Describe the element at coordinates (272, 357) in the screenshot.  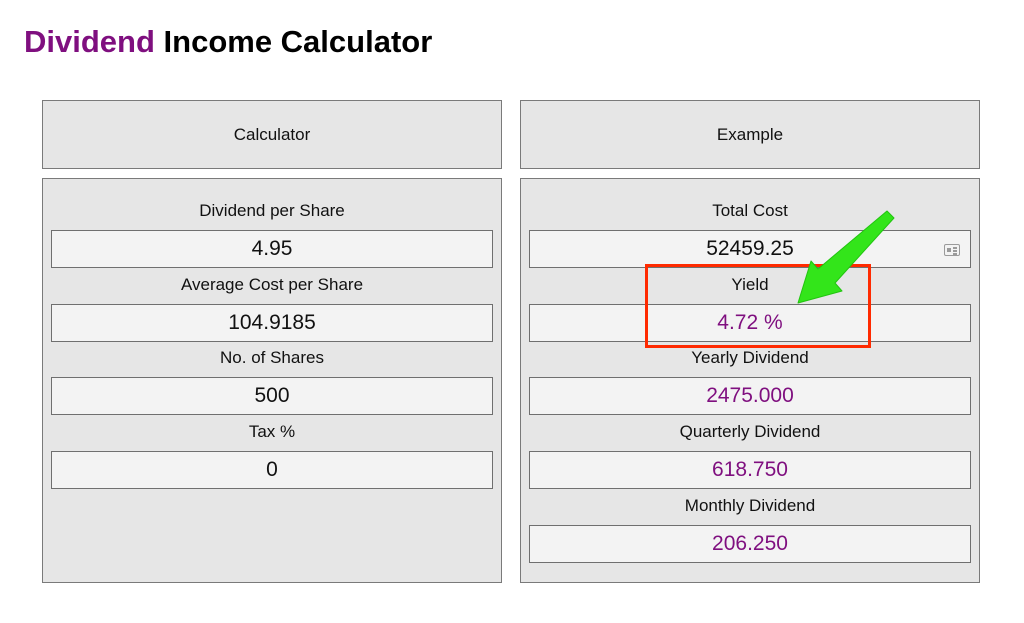
I see `number-of-shares-label: No. of Shares` at that location.